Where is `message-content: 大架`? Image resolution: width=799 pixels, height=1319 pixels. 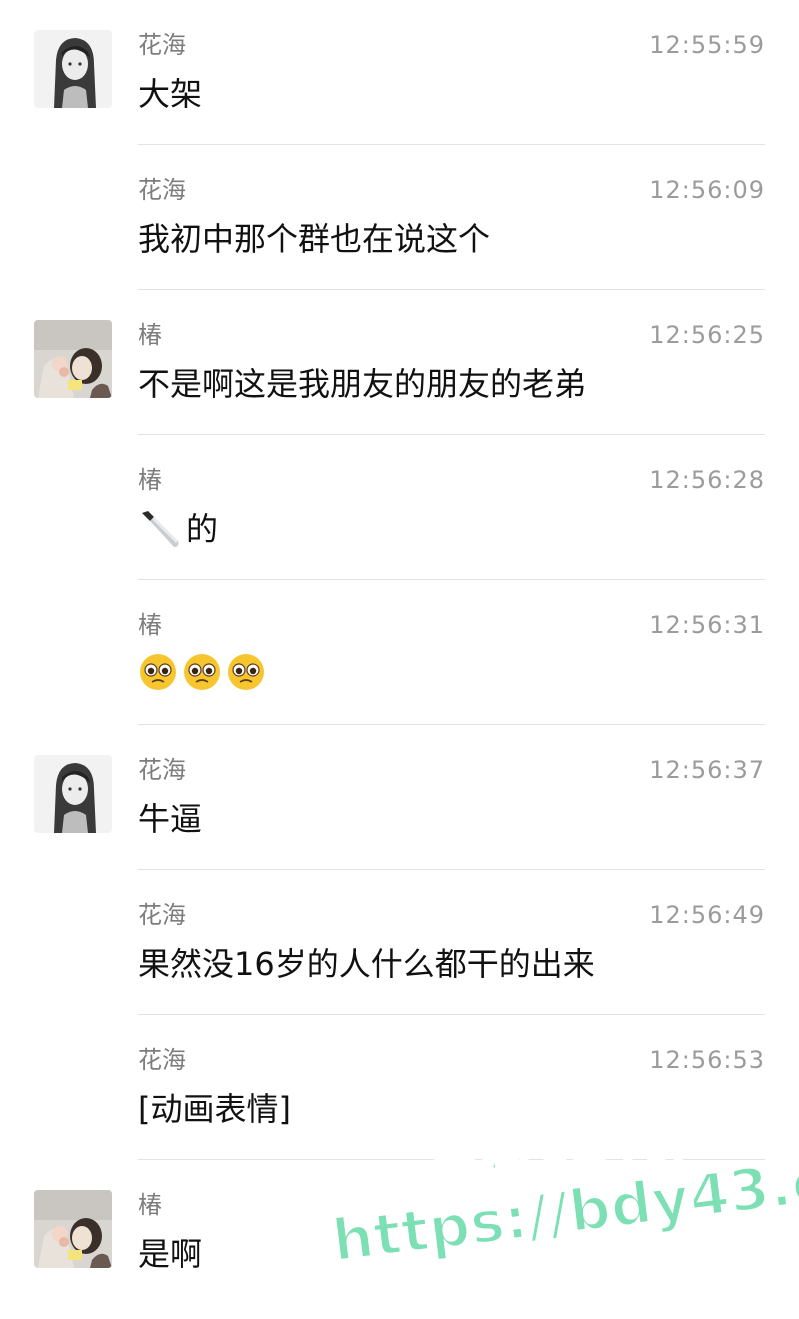 message-content: 大架 is located at coordinates (170, 94).